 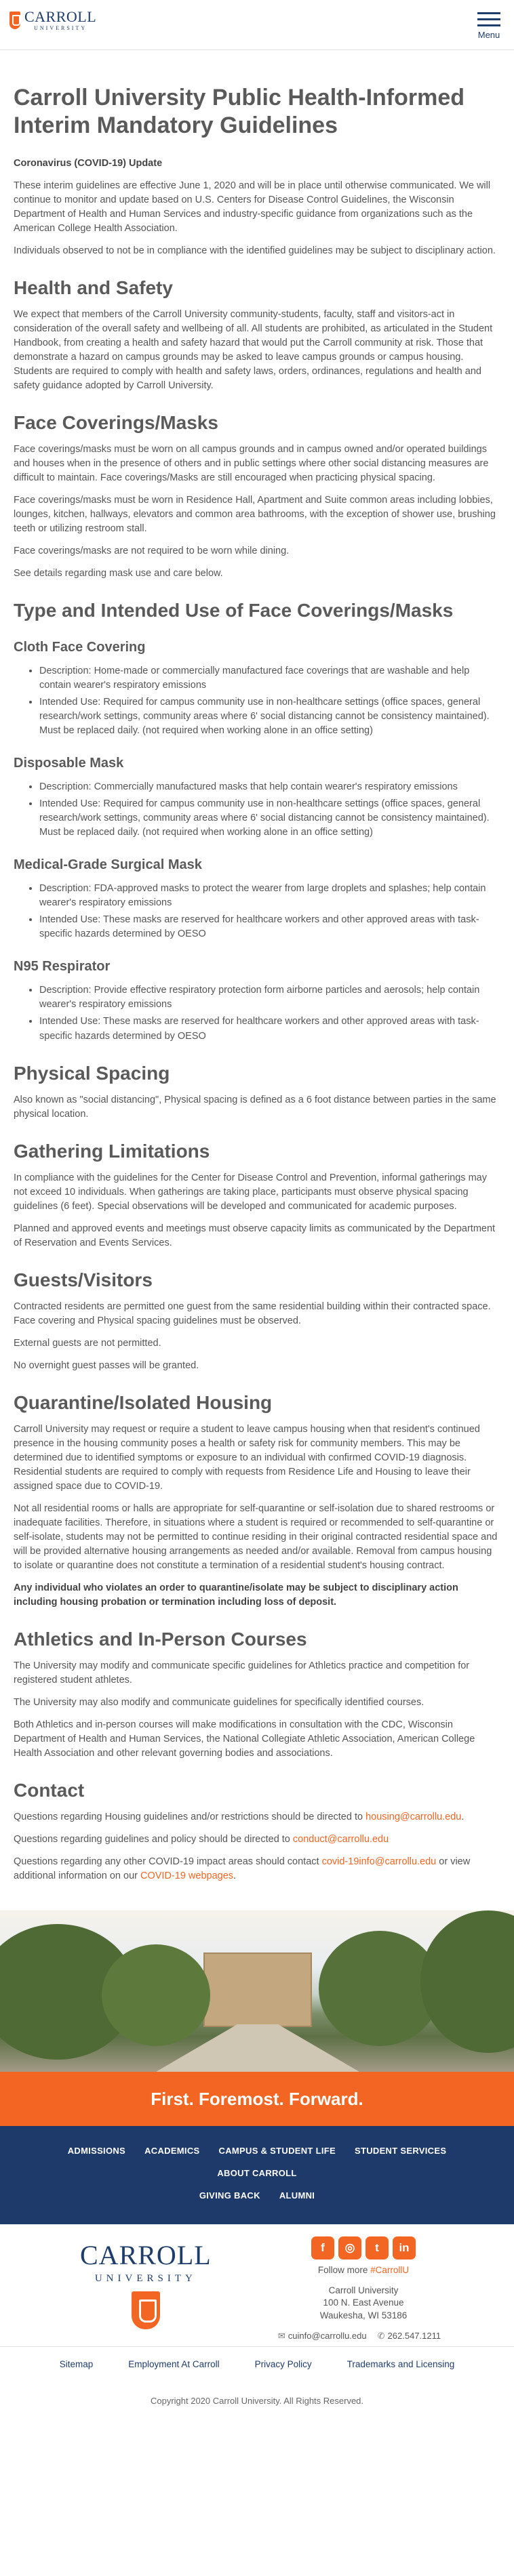 What do you see at coordinates (297, 2196) in the screenshot?
I see `footer-nav-alumni: ALUMNI` at bounding box center [297, 2196].